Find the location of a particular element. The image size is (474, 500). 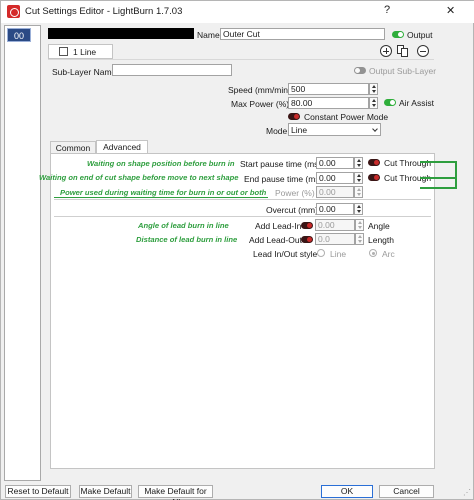

start-cut-through-label: Cut Through is located at coordinates (408, 163).